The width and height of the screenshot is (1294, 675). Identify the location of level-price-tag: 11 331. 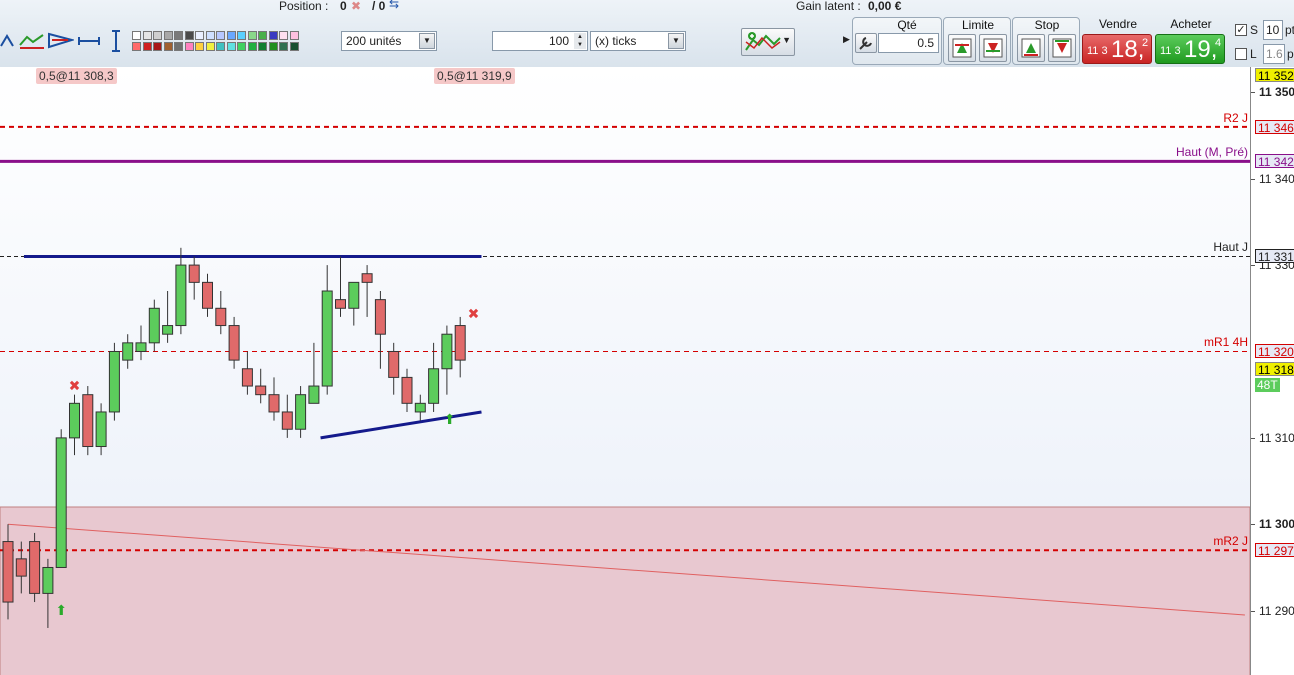
(1274, 256).